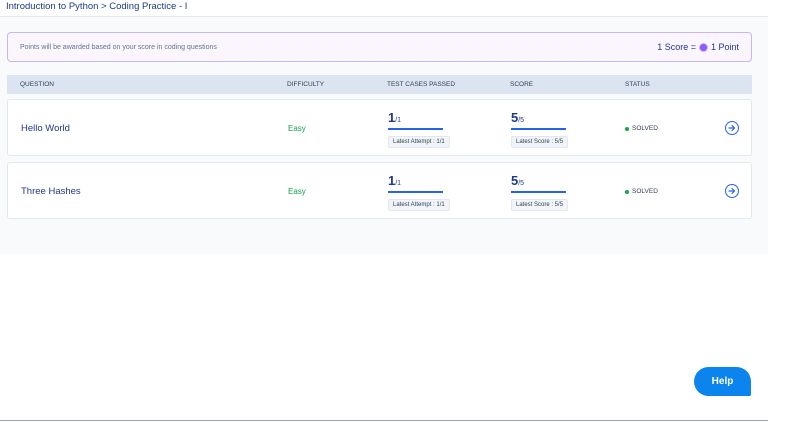  I want to click on question-name: Three Hashes, so click(51, 191).